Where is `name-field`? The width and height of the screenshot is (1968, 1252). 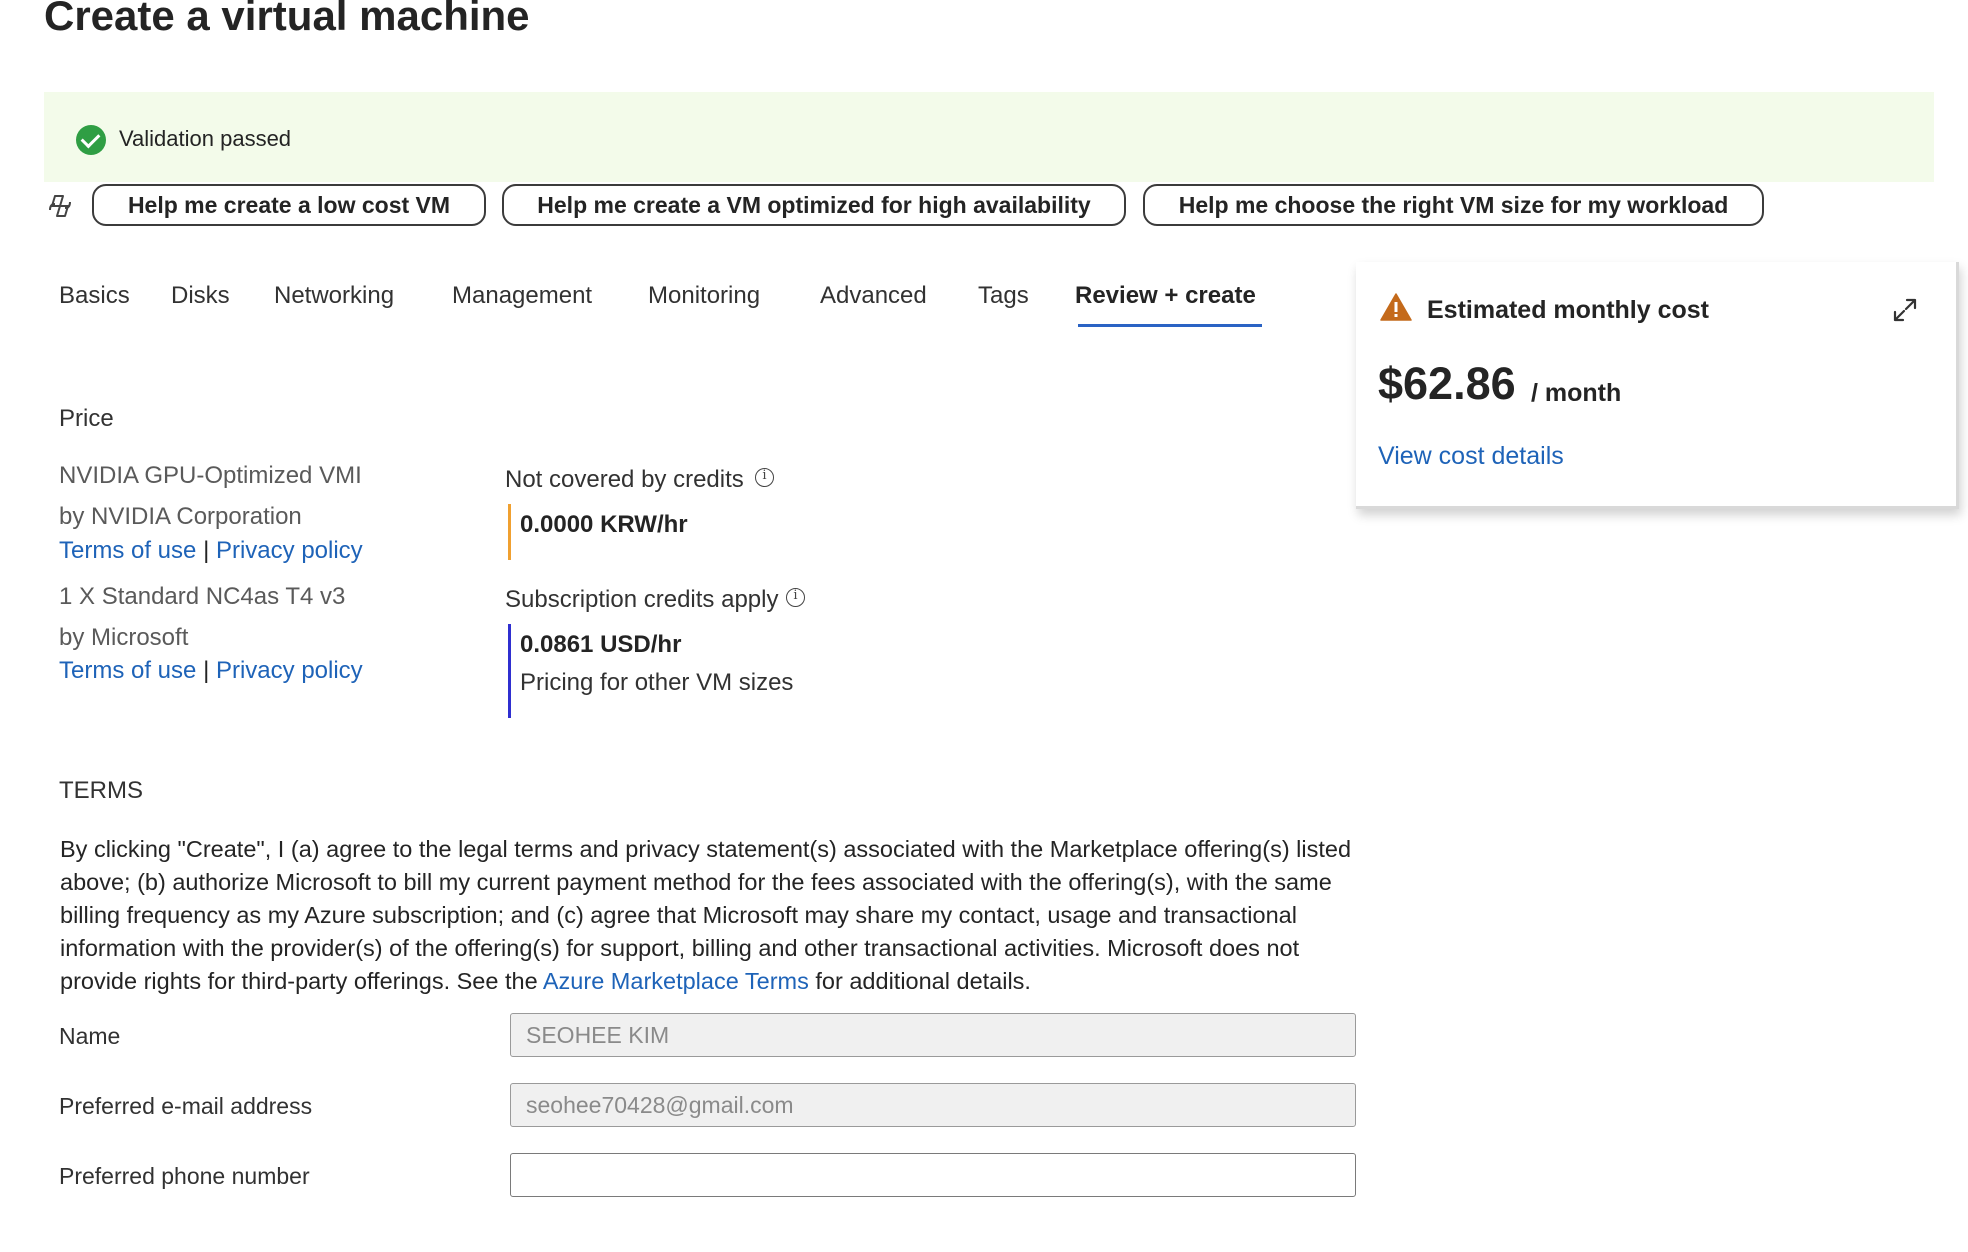
name-field is located at coordinates (933, 1035).